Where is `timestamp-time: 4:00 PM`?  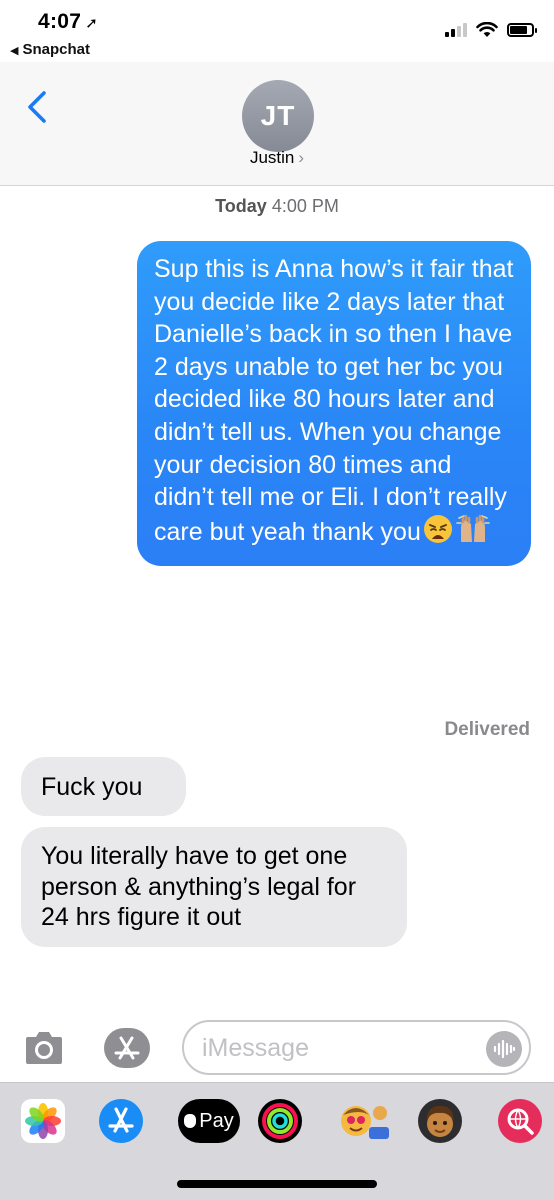 timestamp-time: 4:00 PM is located at coordinates (305, 206).